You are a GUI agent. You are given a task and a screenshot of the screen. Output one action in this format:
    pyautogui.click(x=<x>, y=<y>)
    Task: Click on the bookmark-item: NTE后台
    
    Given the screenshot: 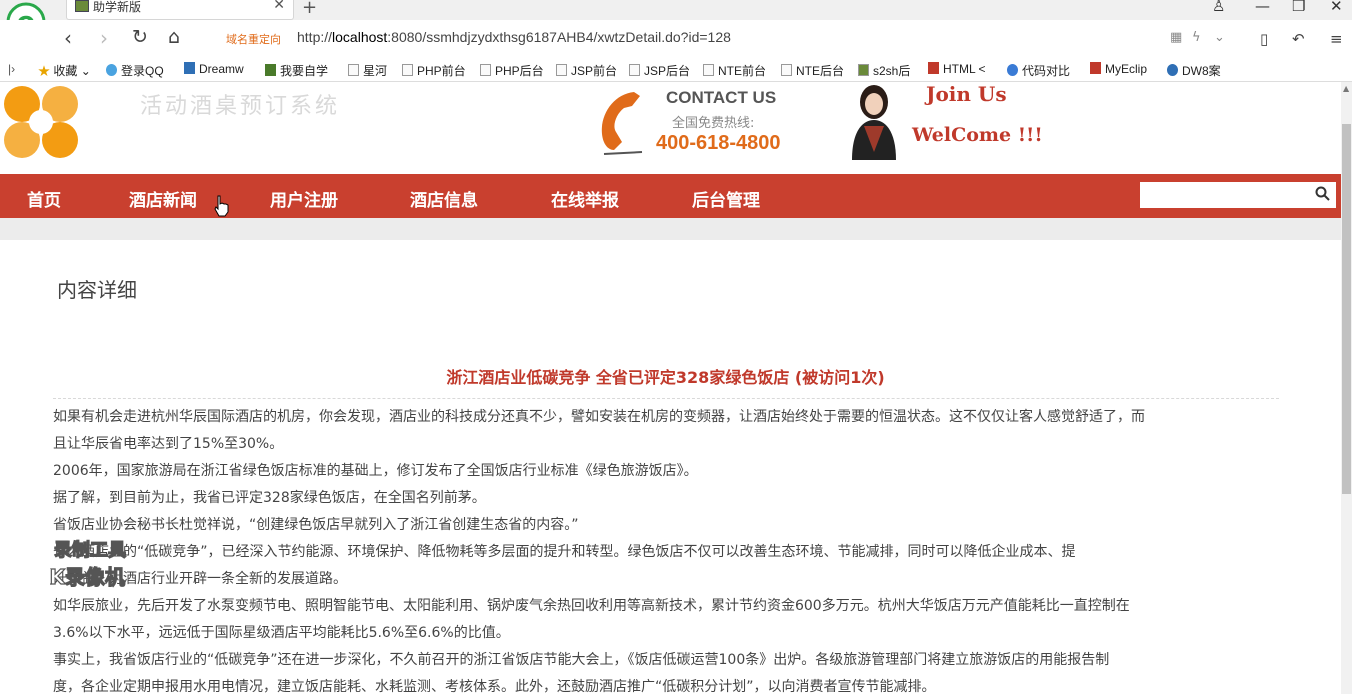 What is the action you would take?
    pyautogui.click(x=812, y=70)
    